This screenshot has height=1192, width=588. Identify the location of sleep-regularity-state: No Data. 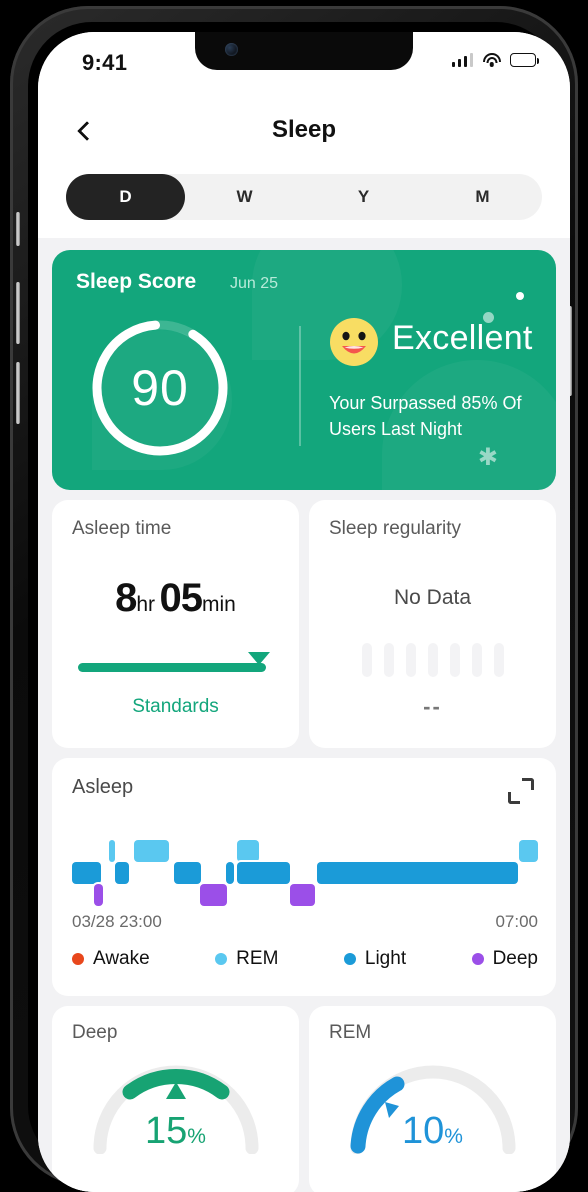
(432, 597).